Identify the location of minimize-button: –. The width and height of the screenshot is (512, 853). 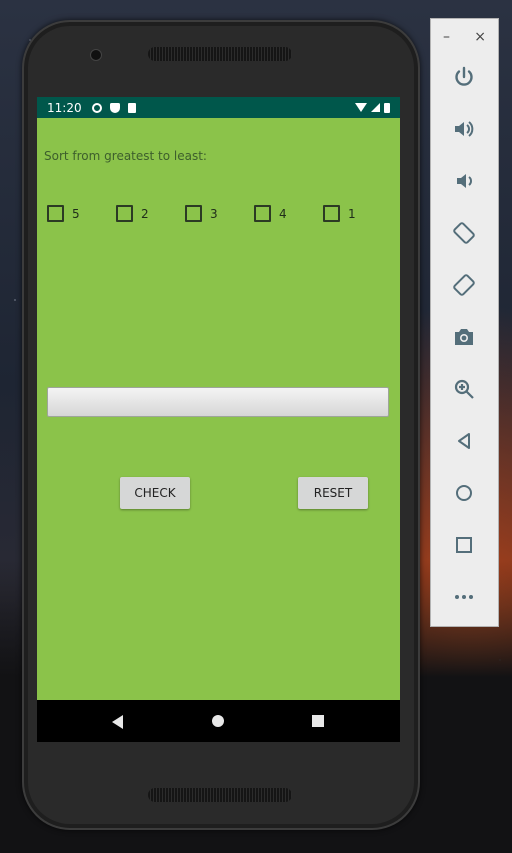
(446, 37).